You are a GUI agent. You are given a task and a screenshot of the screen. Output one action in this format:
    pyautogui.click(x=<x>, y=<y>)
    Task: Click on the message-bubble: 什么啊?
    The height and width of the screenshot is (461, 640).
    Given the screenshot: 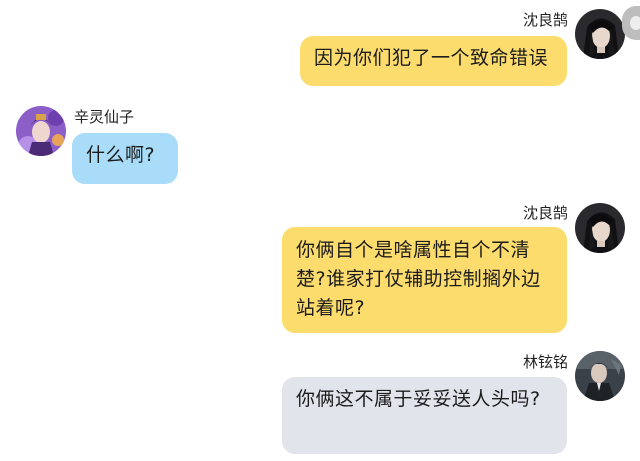 What is the action you would take?
    pyautogui.click(x=125, y=158)
    